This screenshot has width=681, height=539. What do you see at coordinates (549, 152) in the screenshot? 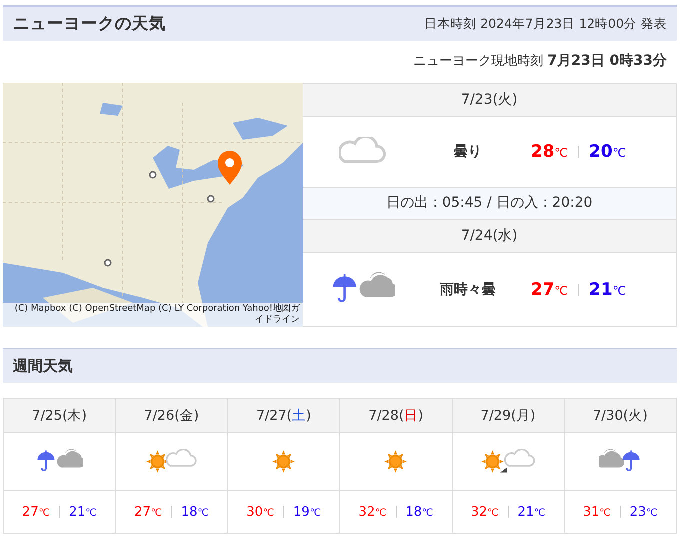
I see `high-temp: 28℃` at bounding box center [549, 152].